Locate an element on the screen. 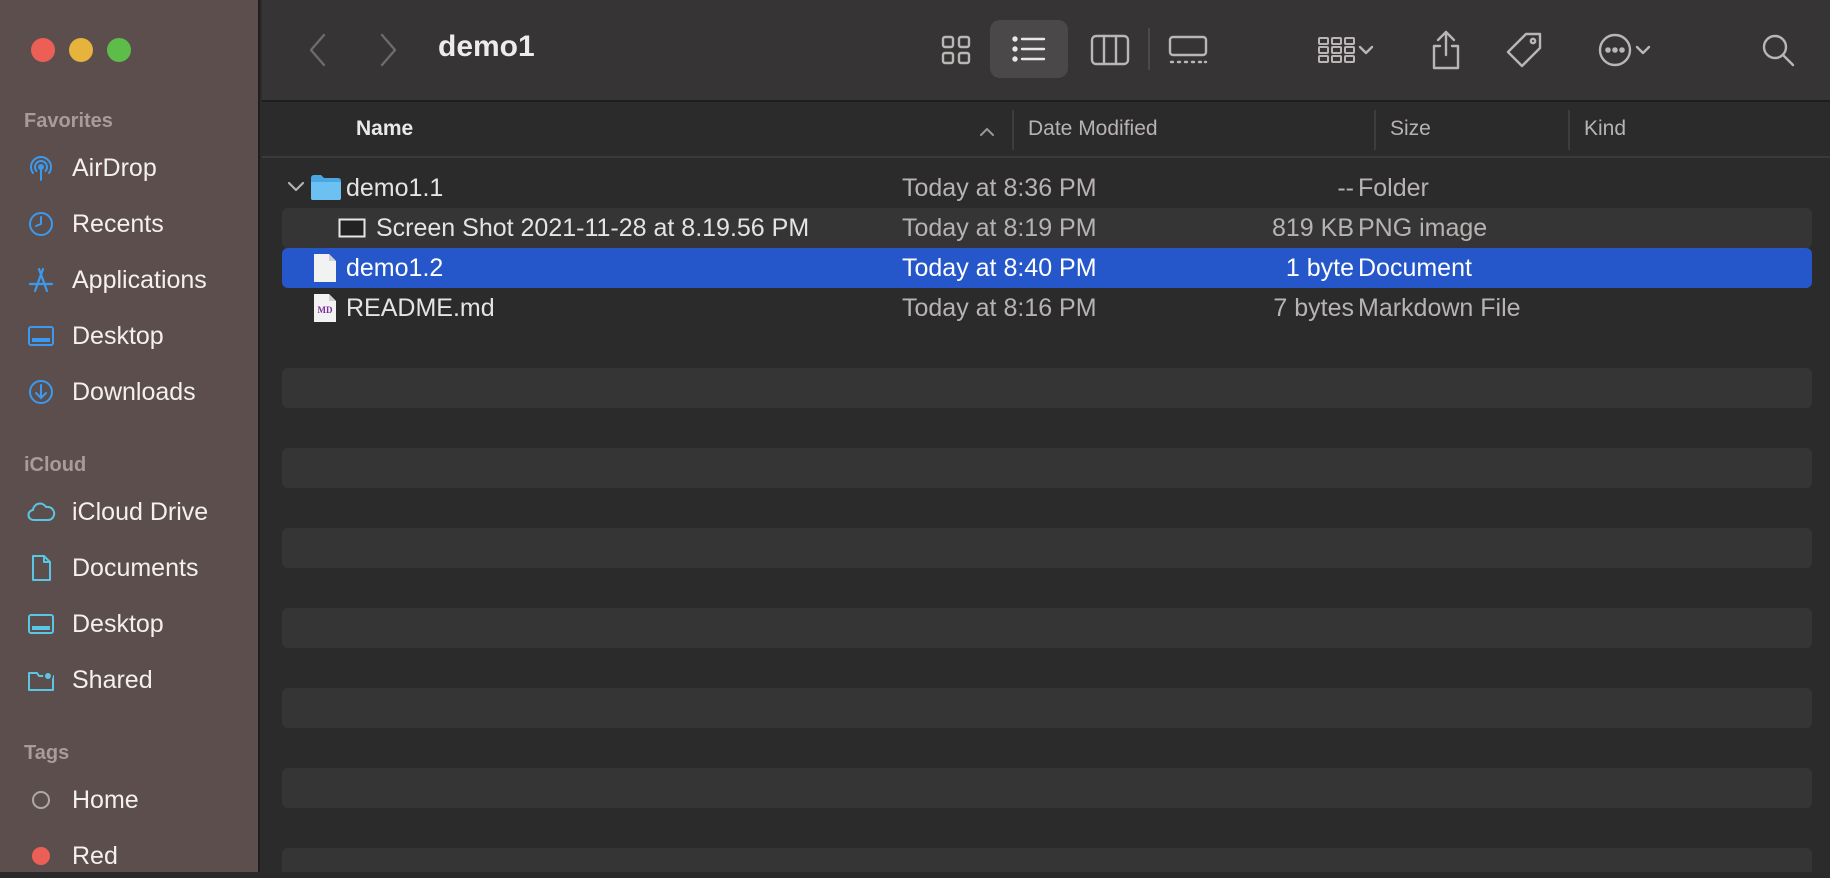  group-grid-icon is located at coordinates (1336, 50).